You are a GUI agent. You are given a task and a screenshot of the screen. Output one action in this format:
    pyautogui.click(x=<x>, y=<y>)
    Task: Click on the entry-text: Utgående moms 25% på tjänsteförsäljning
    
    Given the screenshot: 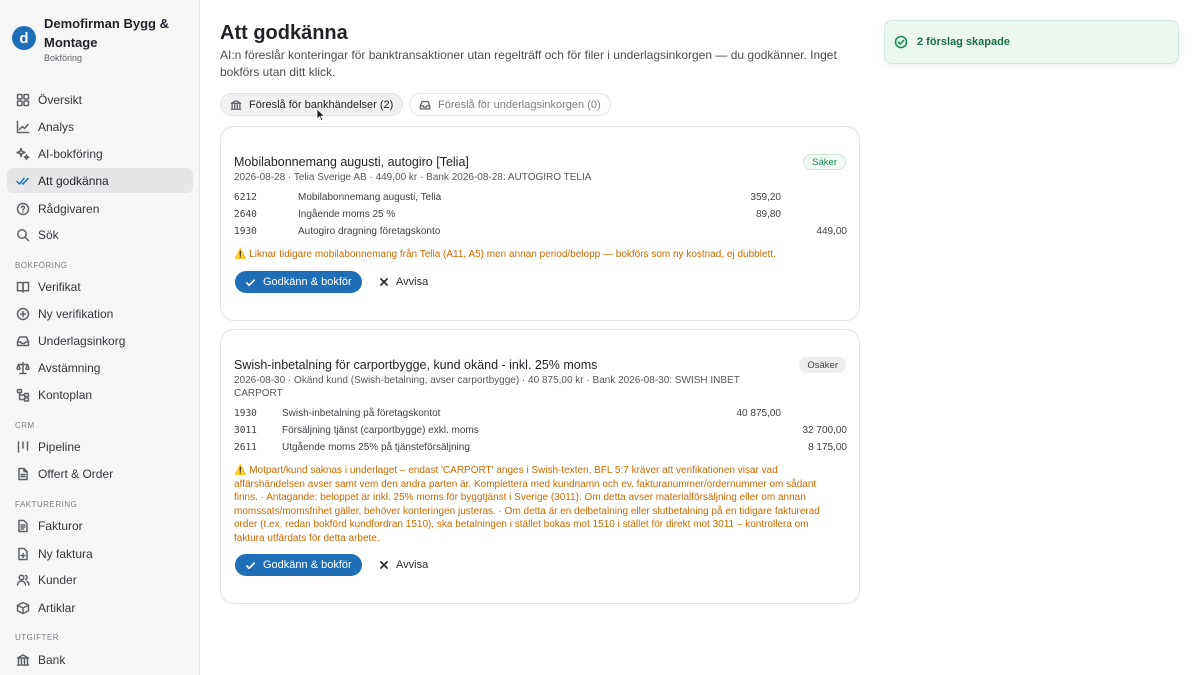 What is the action you would take?
    pyautogui.click(x=376, y=447)
    